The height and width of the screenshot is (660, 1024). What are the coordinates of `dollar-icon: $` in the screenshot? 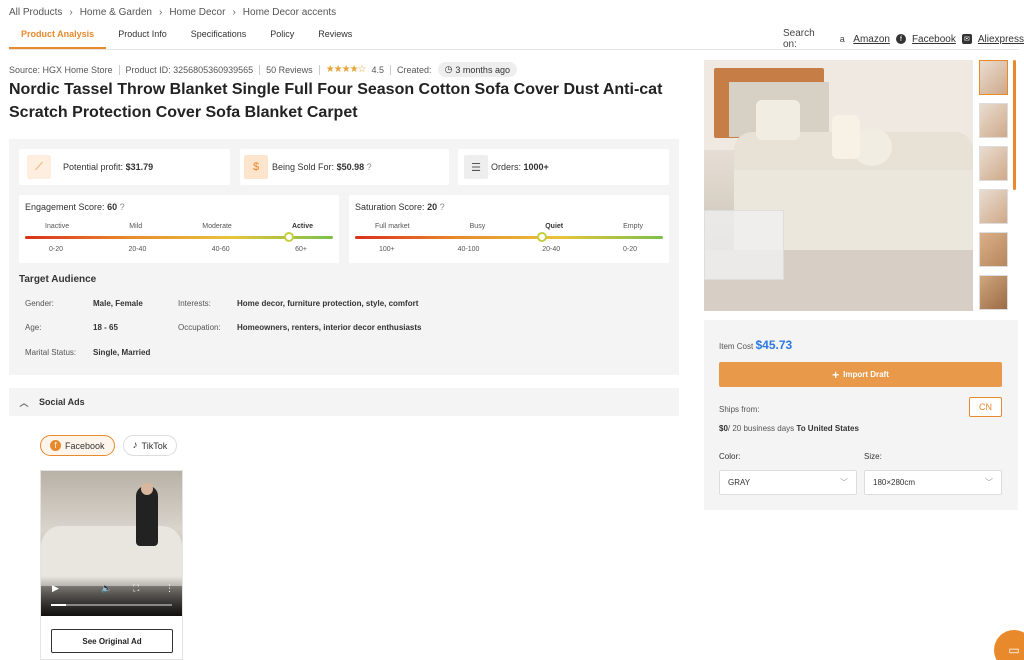 It's located at (256, 167).